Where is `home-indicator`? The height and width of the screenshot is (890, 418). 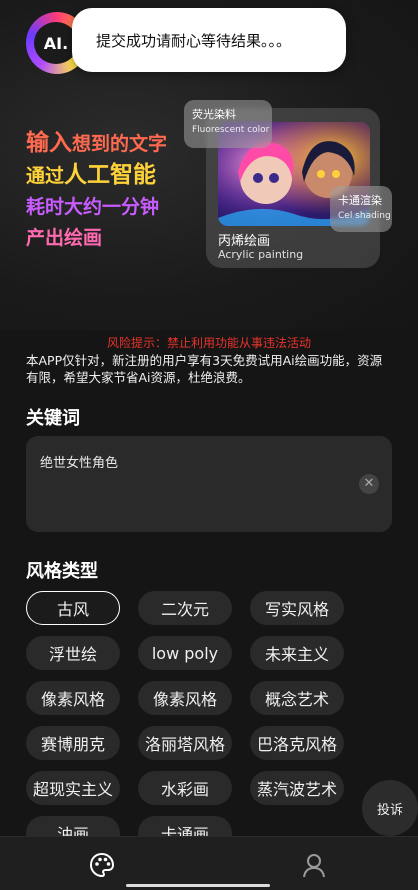
home-indicator is located at coordinates (198, 885).